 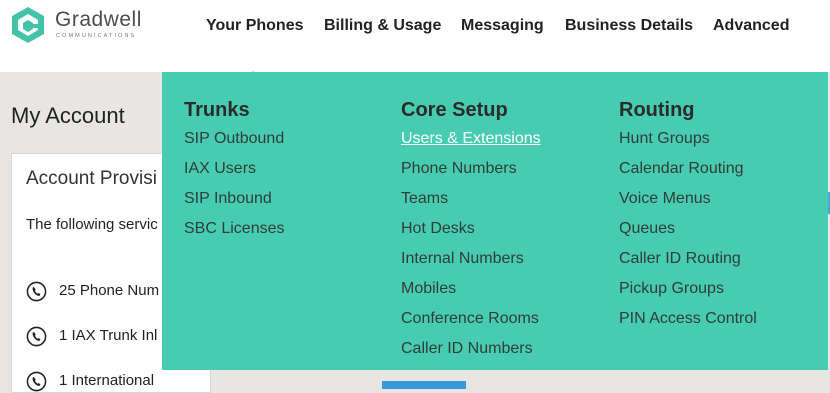 I want to click on menu-link-hot-desks: Hot Desks, so click(x=471, y=229).